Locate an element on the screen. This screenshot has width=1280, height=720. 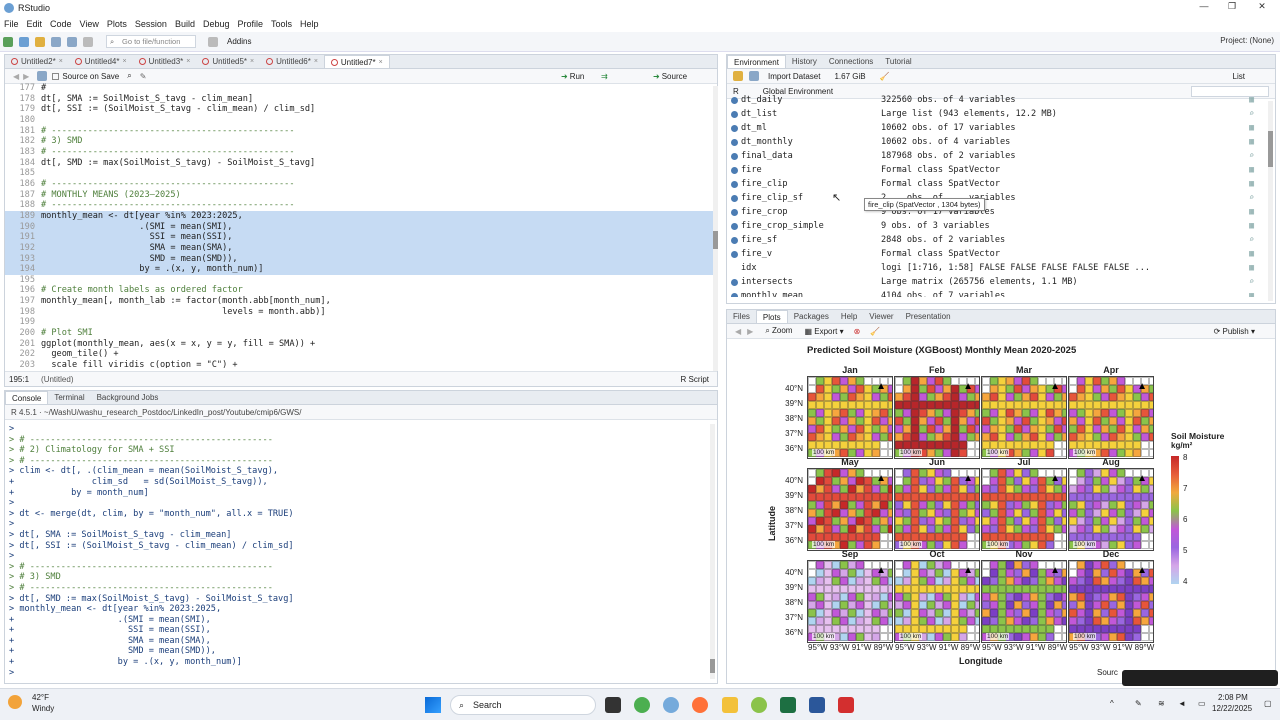
print-icon is located at coordinates (88, 41).